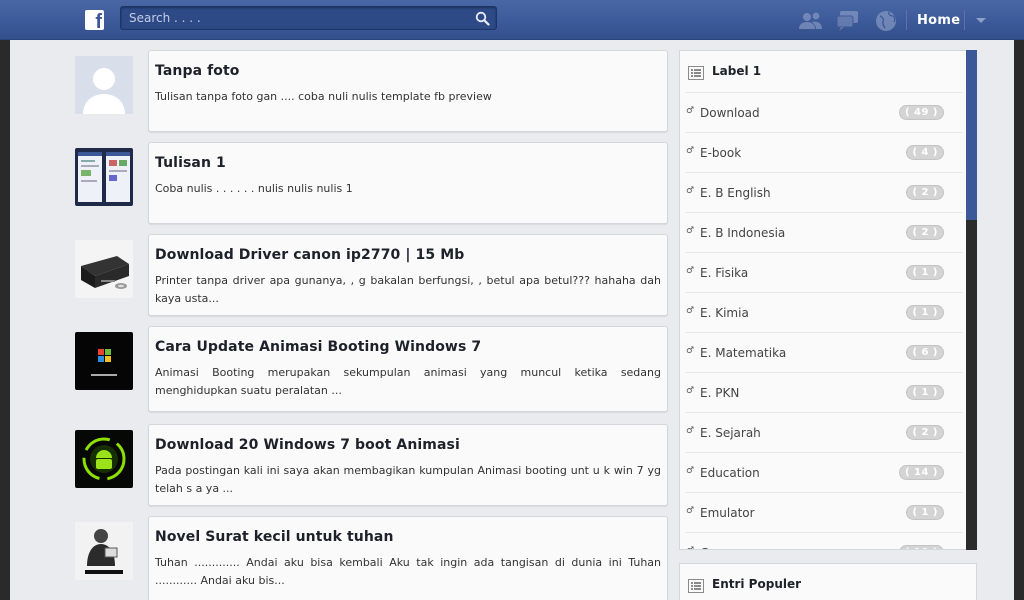  What do you see at coordinates (743, 353) in the screenshot?
I see `label-item-name: E. Matematika` at bounding box center [743, 353].